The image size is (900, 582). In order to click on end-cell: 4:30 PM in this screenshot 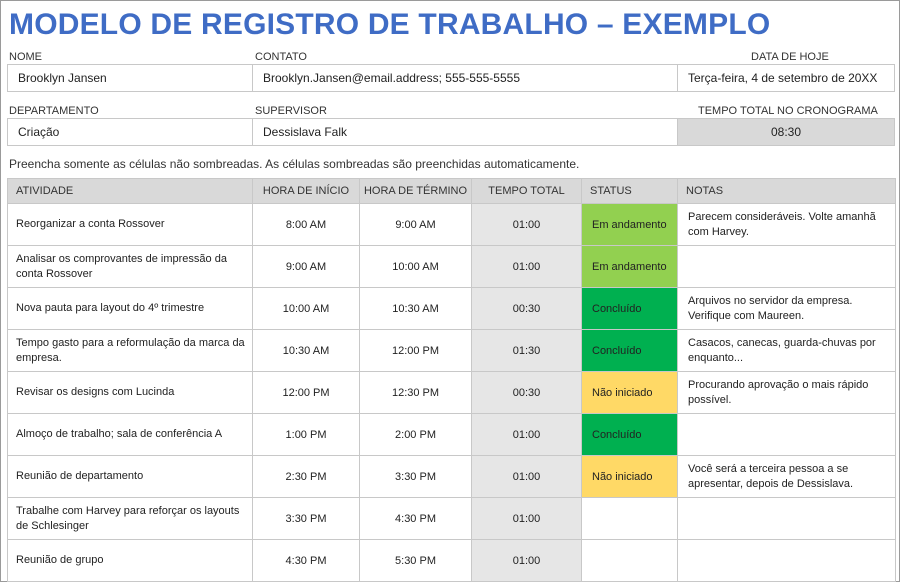, I will do `click(415, 518)`.